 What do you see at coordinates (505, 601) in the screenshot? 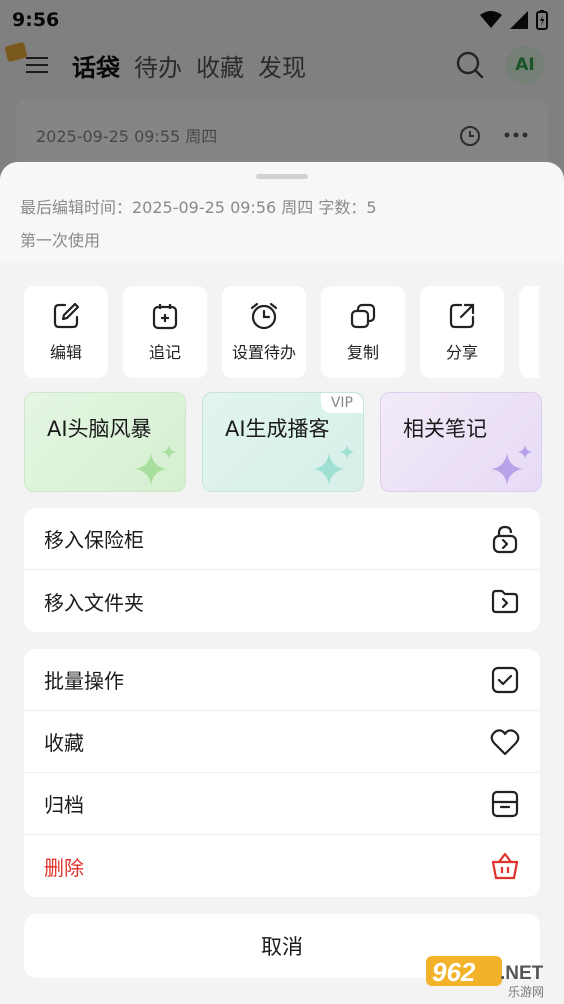
I see `folder-move-icon` at bounding box center [505, 601].